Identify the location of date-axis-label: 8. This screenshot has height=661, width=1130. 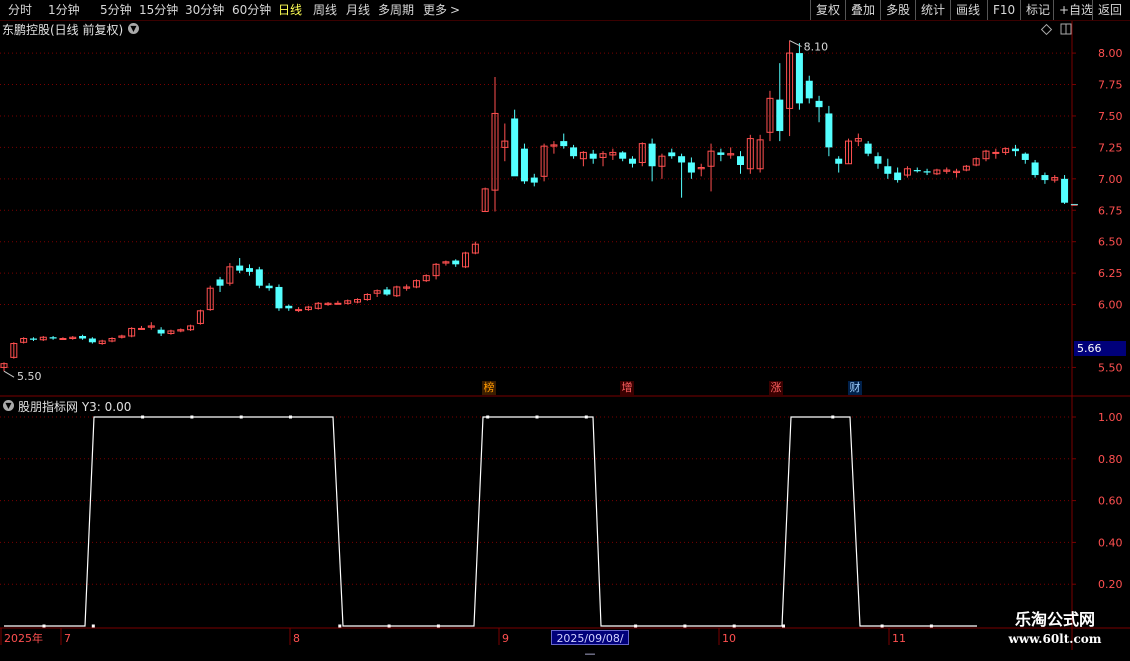
(296, 638).